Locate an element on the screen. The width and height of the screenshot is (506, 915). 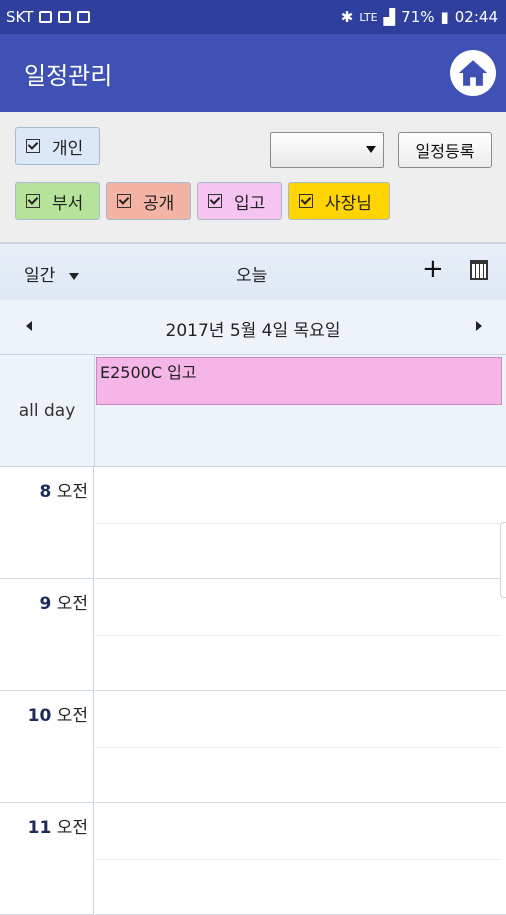
hour-row: 8 오전 is located at coordinates (253, 523).